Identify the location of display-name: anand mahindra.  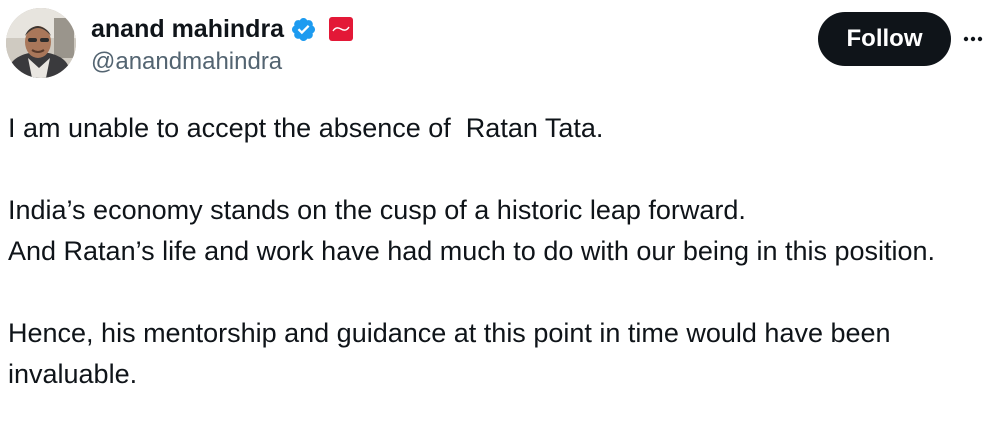
(187, 29).